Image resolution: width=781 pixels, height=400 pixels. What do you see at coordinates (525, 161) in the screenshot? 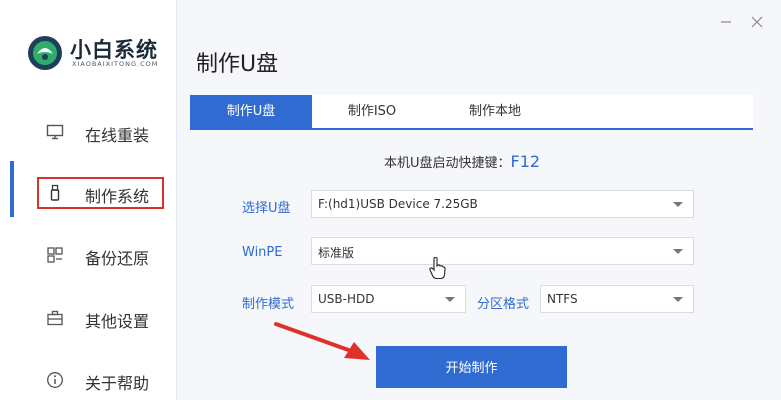
I see `shortcut-key: F12` at bounding box center [525, 161].